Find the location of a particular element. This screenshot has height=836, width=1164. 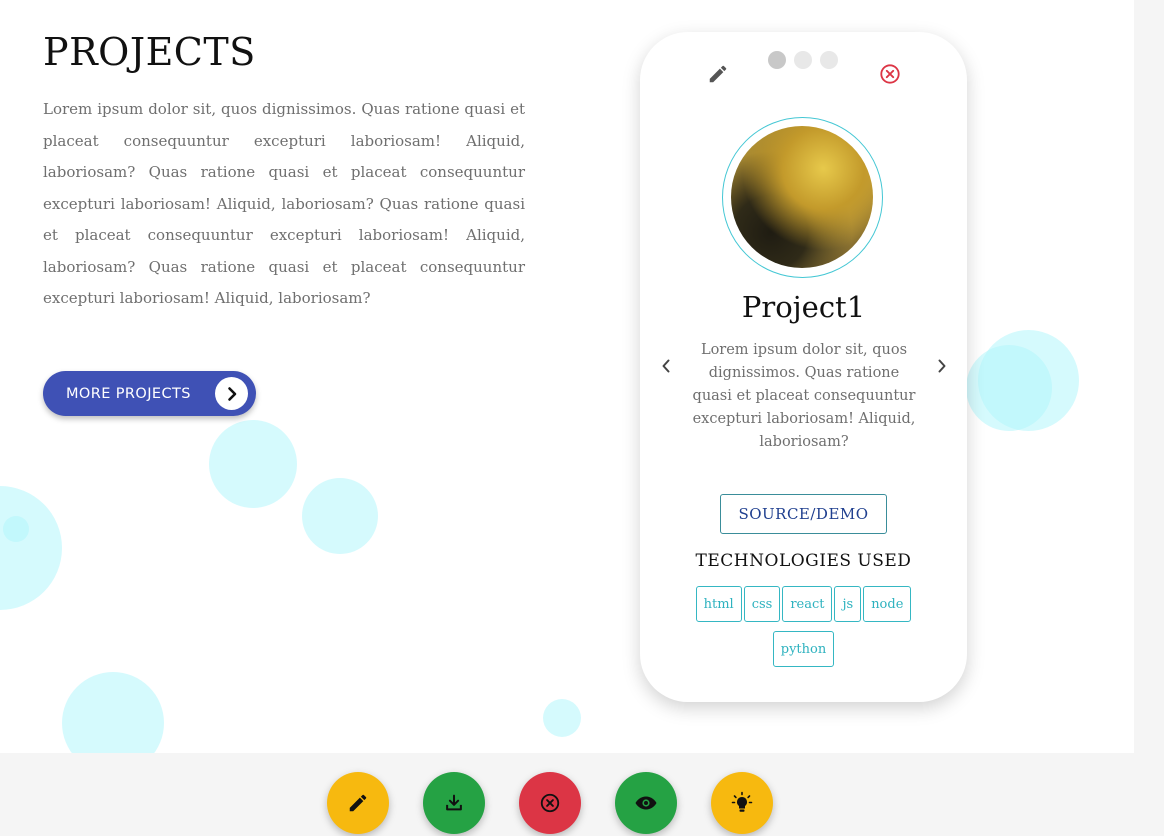

edit-fab is located at coordinates (358, 803).